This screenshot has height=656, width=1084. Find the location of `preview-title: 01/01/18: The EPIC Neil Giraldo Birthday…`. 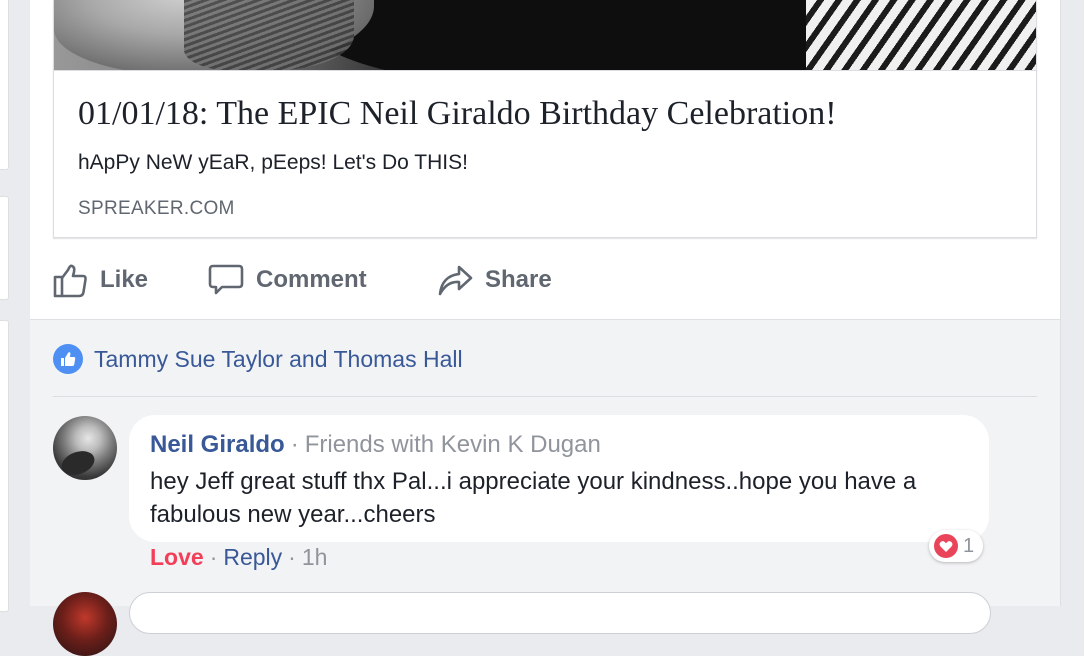

preview-title: 01/01/18: The EPIC Neil Giraldo Birthday… is located at coordinates (457, 114).